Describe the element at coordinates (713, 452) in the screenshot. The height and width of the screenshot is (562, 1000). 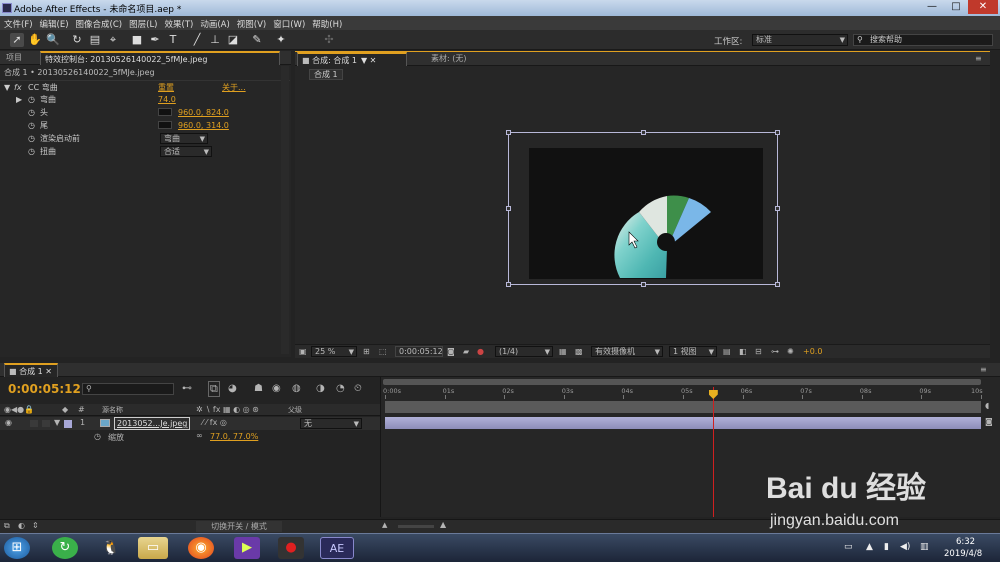
I see `playhead` at that location.